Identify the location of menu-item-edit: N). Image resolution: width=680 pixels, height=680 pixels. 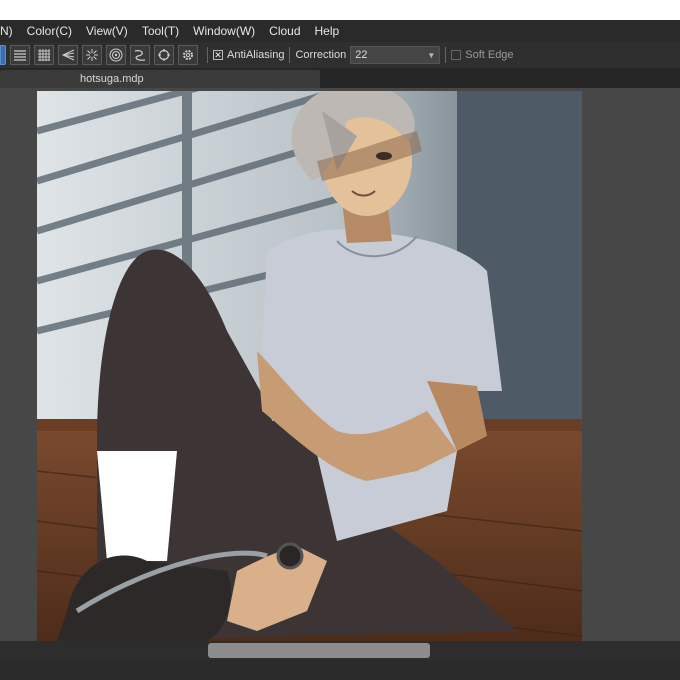
(6, 31).